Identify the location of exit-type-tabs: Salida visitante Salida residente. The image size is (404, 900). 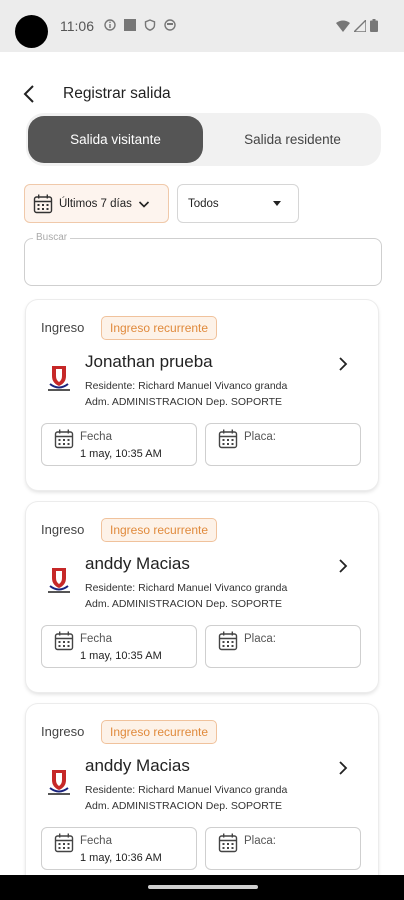
(203, 139).